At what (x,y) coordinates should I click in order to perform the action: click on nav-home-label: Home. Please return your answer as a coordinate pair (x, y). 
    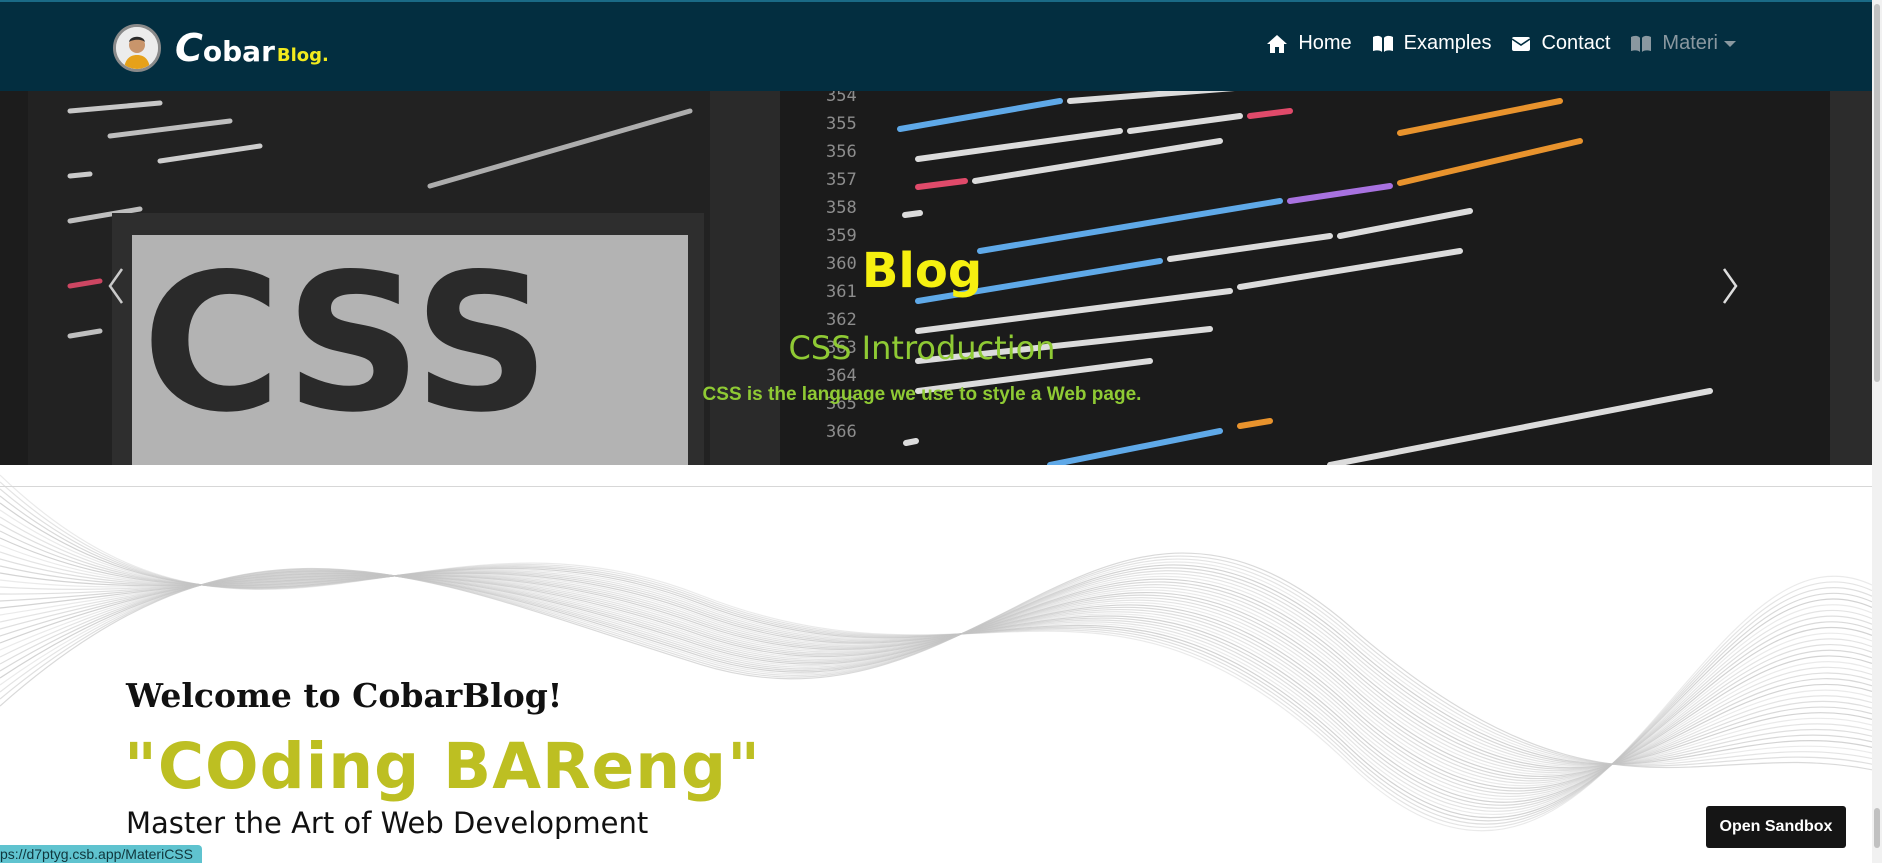
    Looking at the image, I should click on (1325, 43).